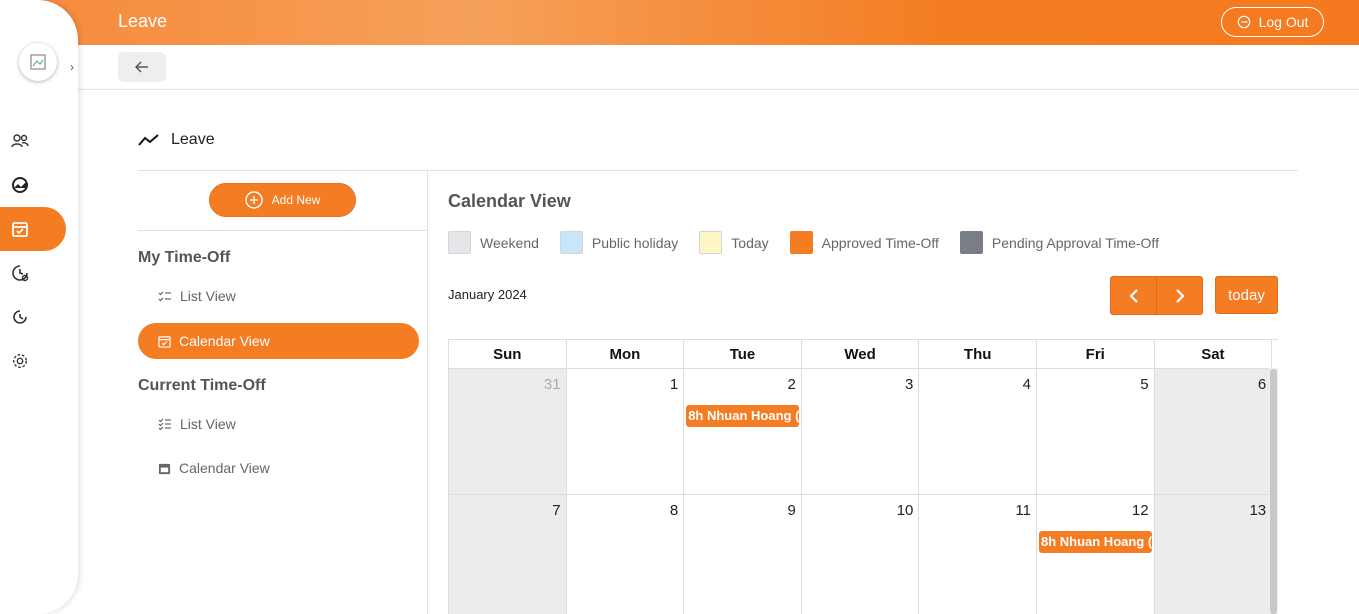  I want to click on calendar-week-row: 7 8 9 10 11 12 8h Nhuan Hoang ( 13, so click(863, 554).